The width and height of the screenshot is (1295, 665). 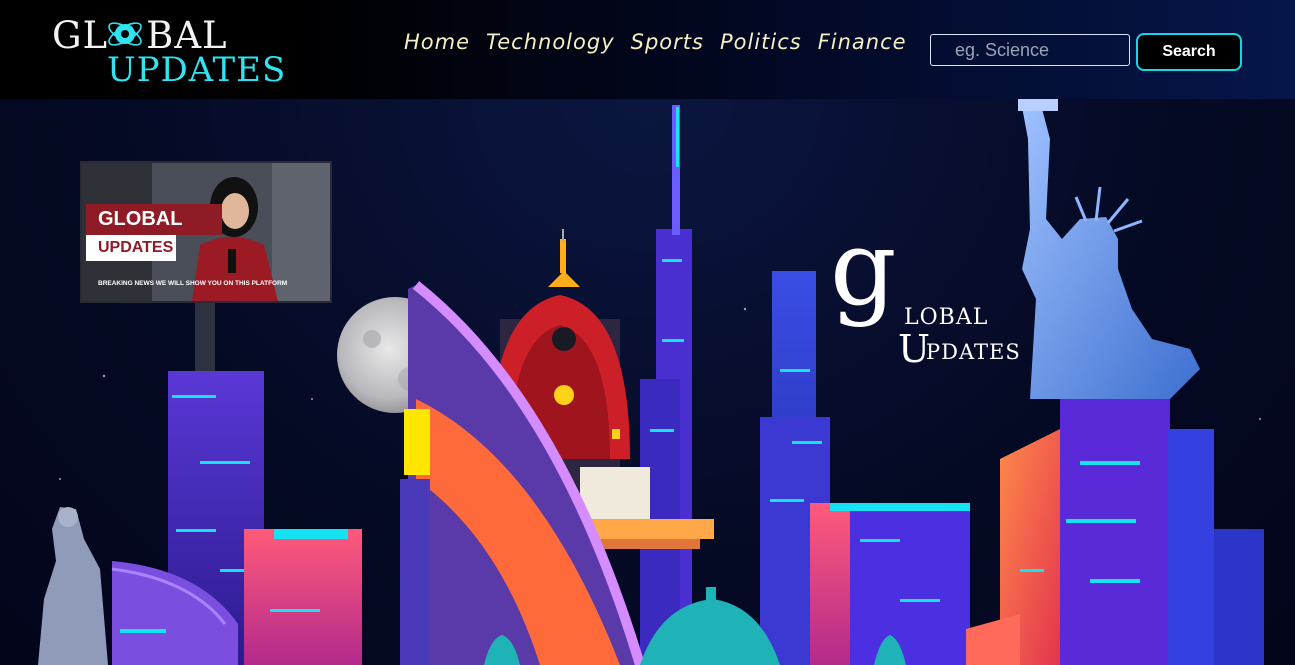 I want to click on nav-sports: Sports, so click(x=667, y=42).